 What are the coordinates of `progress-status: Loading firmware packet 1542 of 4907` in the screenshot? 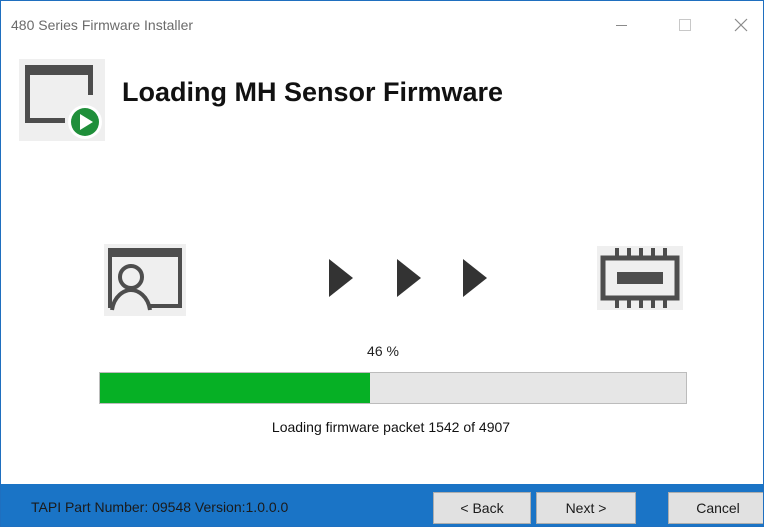 It's located at (391, 427).